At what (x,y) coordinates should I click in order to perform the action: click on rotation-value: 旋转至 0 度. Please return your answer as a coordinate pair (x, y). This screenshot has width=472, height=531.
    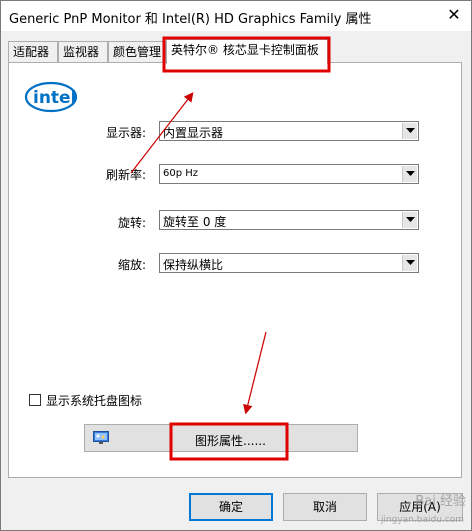
    Looking at the image, I should click on (195, 222).